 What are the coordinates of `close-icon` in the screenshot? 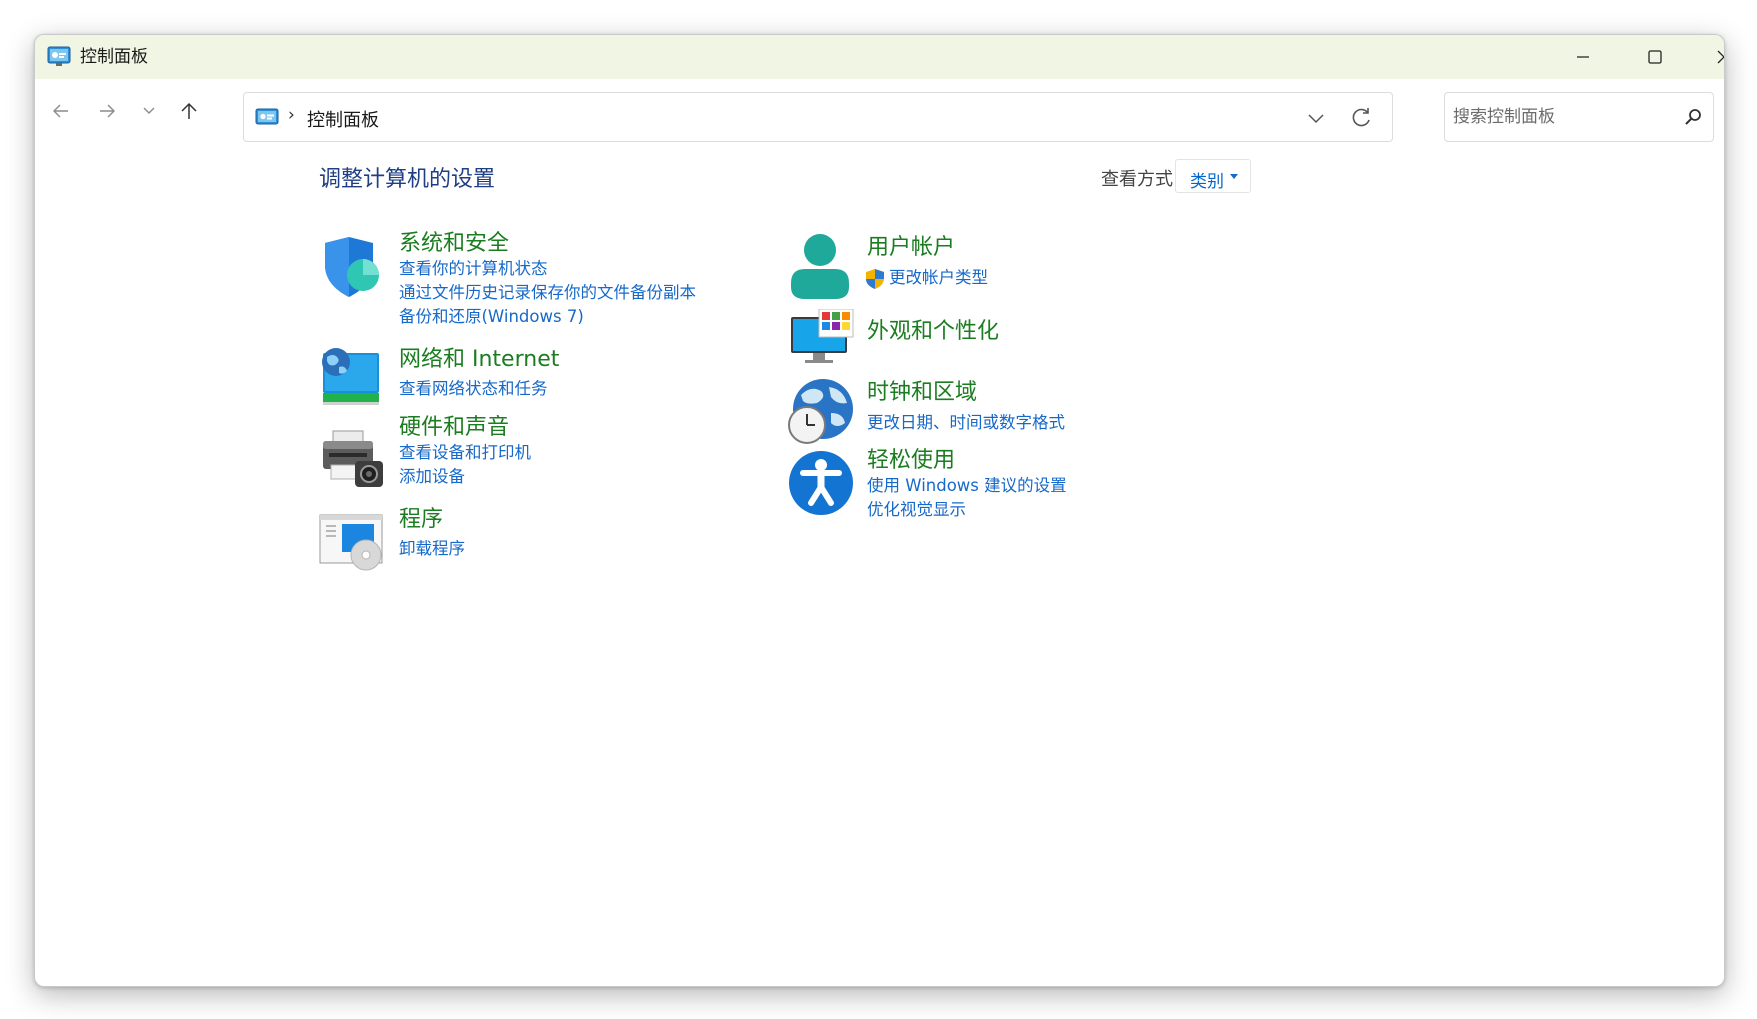 It's located at (1720, 57).